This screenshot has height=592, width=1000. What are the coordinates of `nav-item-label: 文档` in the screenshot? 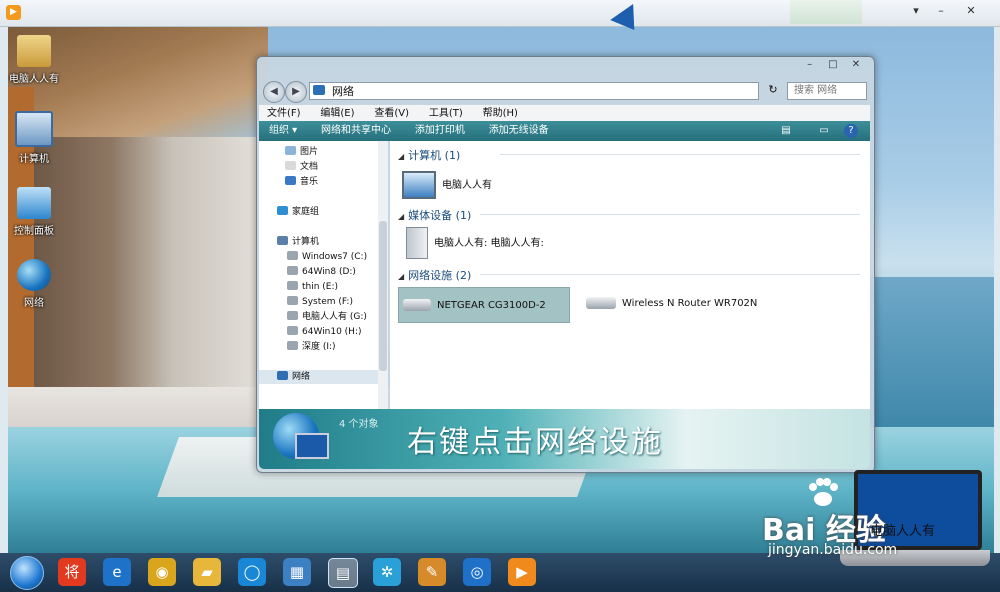 It's located at (309, 167).